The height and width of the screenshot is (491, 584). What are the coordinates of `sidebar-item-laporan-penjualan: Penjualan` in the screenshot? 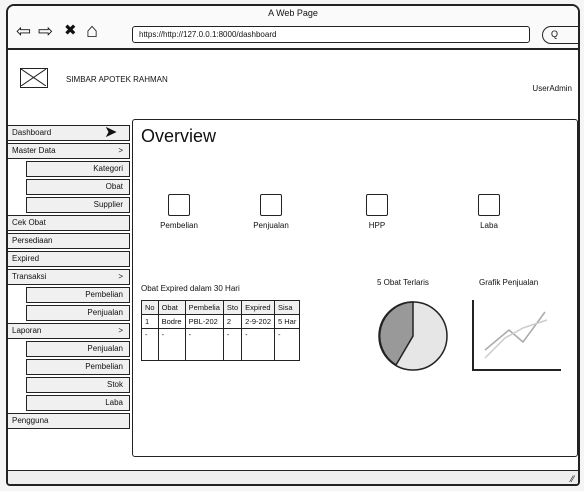 It's located at (78, 349).